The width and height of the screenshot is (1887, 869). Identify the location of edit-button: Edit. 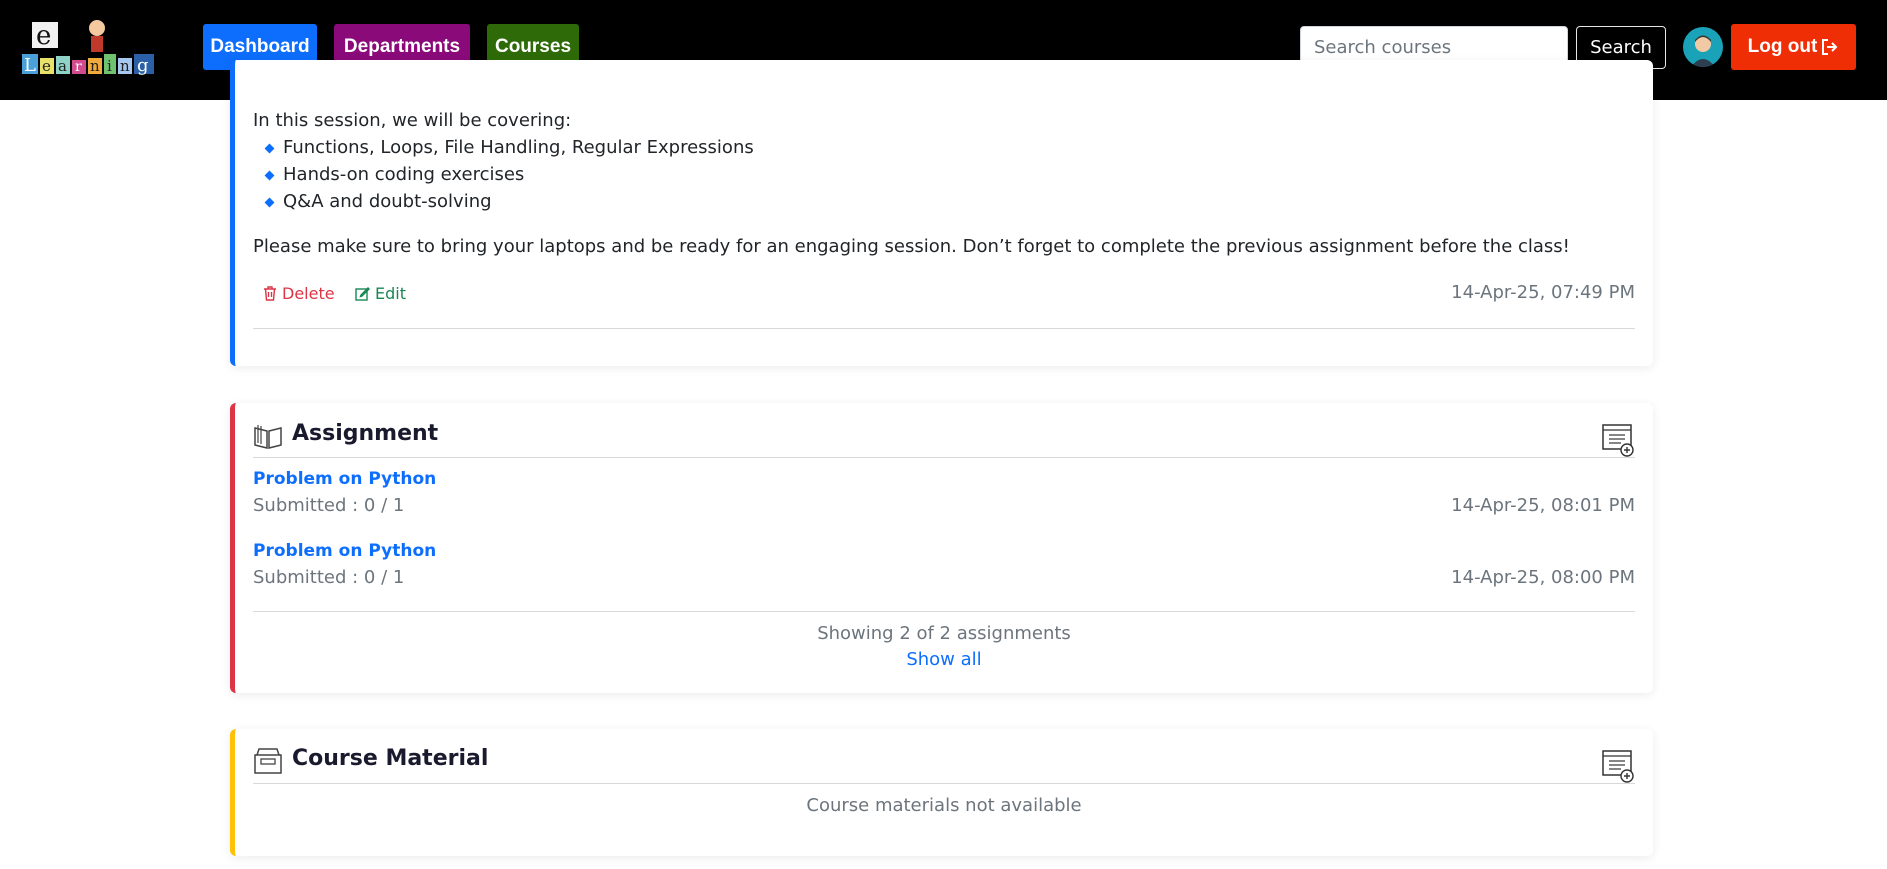
(380, 293).